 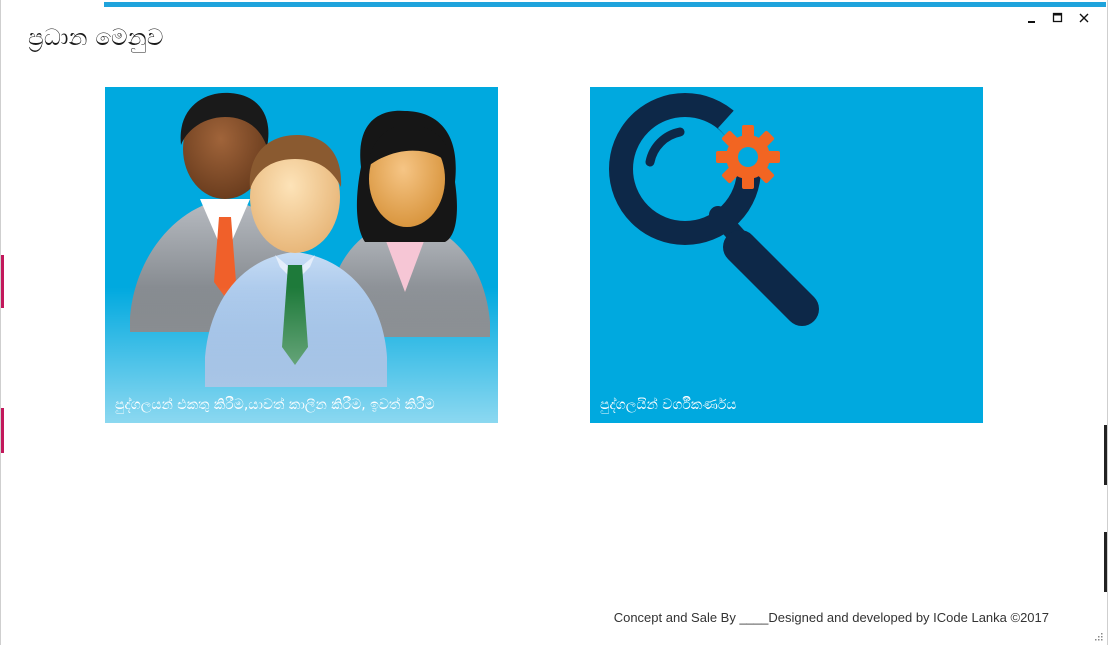 What do you see at coordinates (1032, 18) in the screenshot?
I see `minimize-button` at bounding box center [1032, 18].